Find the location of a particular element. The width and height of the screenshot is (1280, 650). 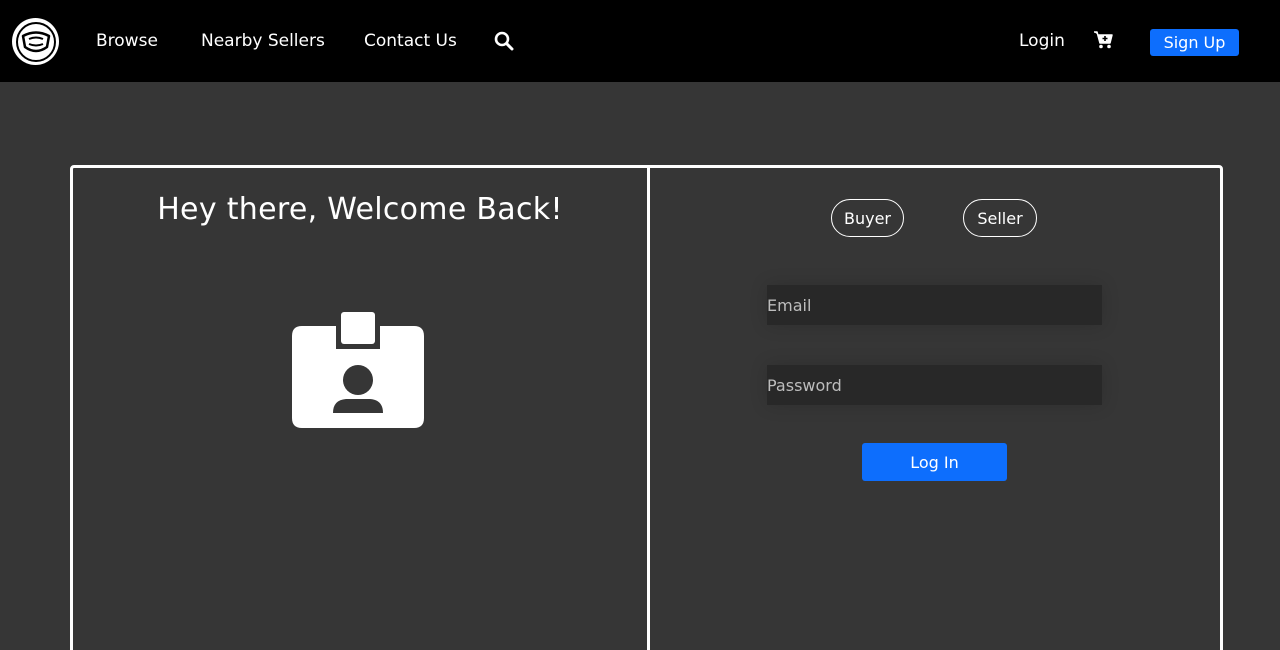

face-mask-icon is located at coordinates (35, 41).